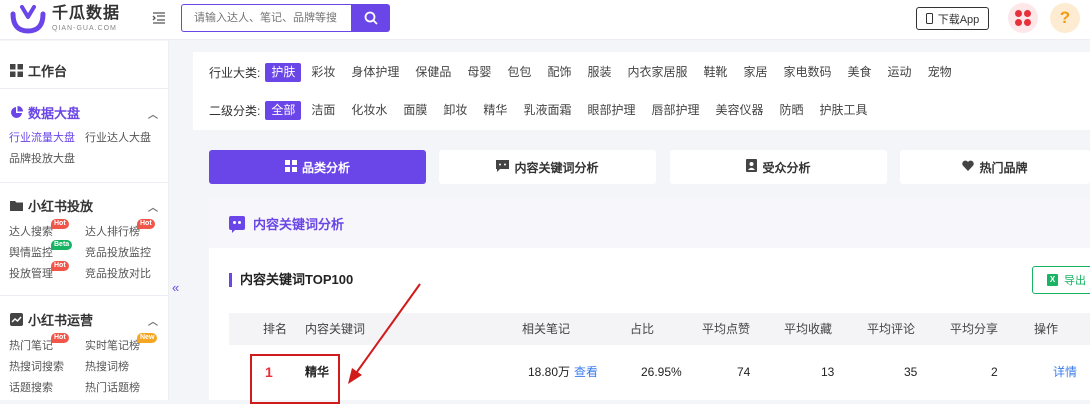 The width and height of the screenshot is (1090, 404). What do you see at coordinates (1046, 329) in the screenshot?
I see `column-header: 操作` at bounding box center [1046, 329].